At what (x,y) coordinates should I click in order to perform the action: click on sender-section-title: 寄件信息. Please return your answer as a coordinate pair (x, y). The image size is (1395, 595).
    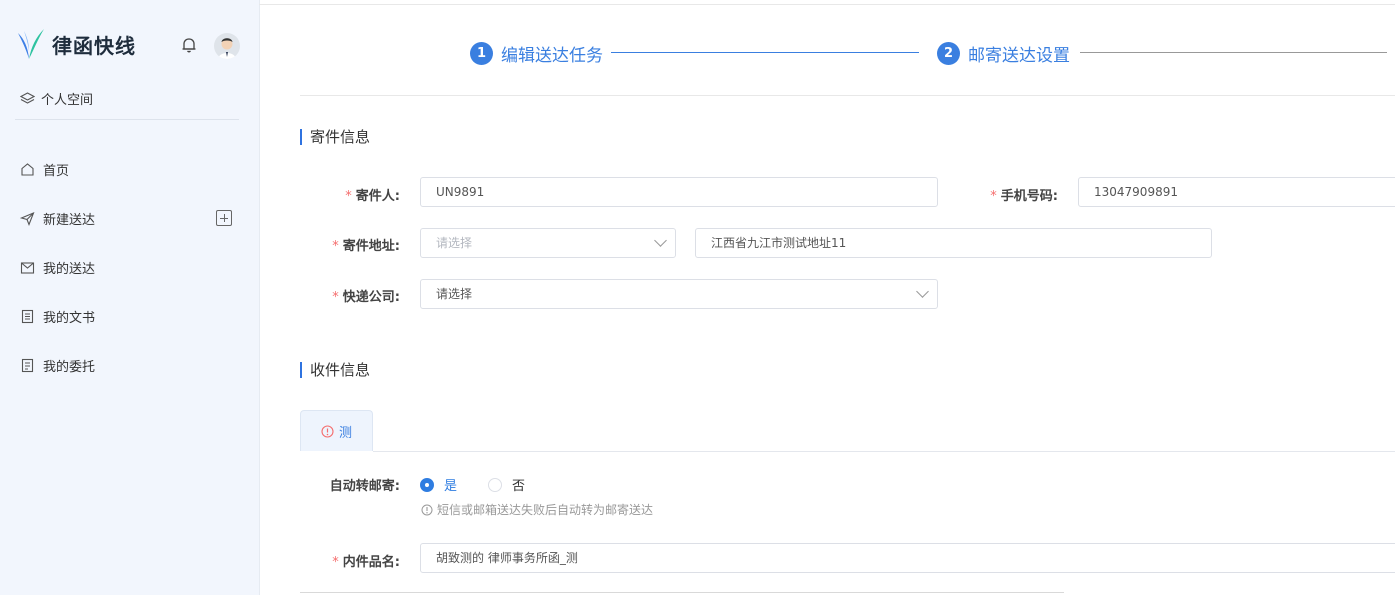
    Looking at the image, I should click on (335, 137).